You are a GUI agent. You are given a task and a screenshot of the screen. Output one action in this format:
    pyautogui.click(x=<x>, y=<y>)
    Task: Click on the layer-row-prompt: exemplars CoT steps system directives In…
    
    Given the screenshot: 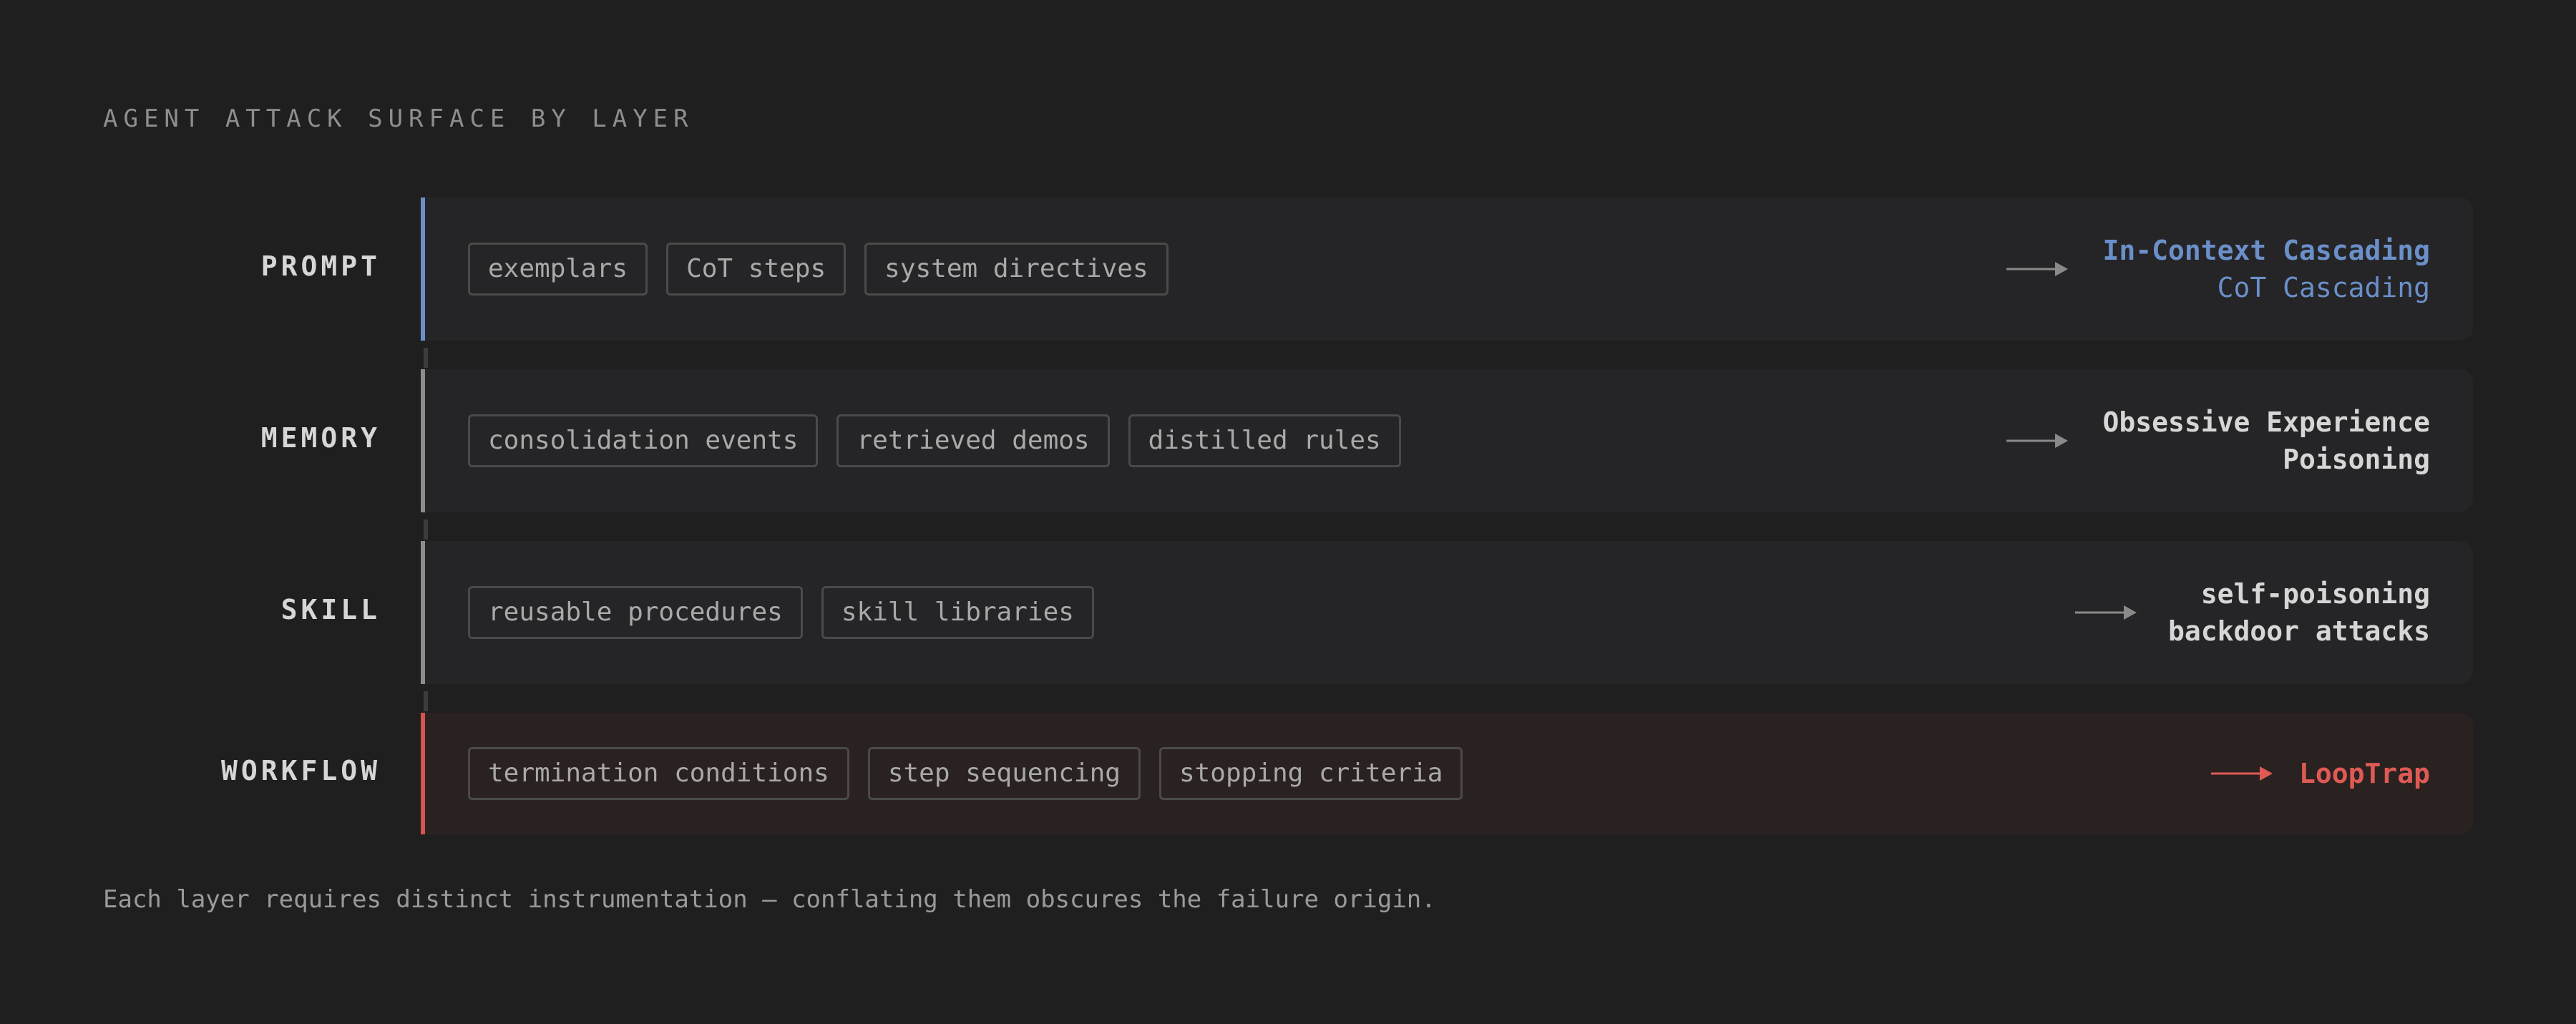 What is the action you would take?
    pyautogui.click(x=1447, y=269)
    